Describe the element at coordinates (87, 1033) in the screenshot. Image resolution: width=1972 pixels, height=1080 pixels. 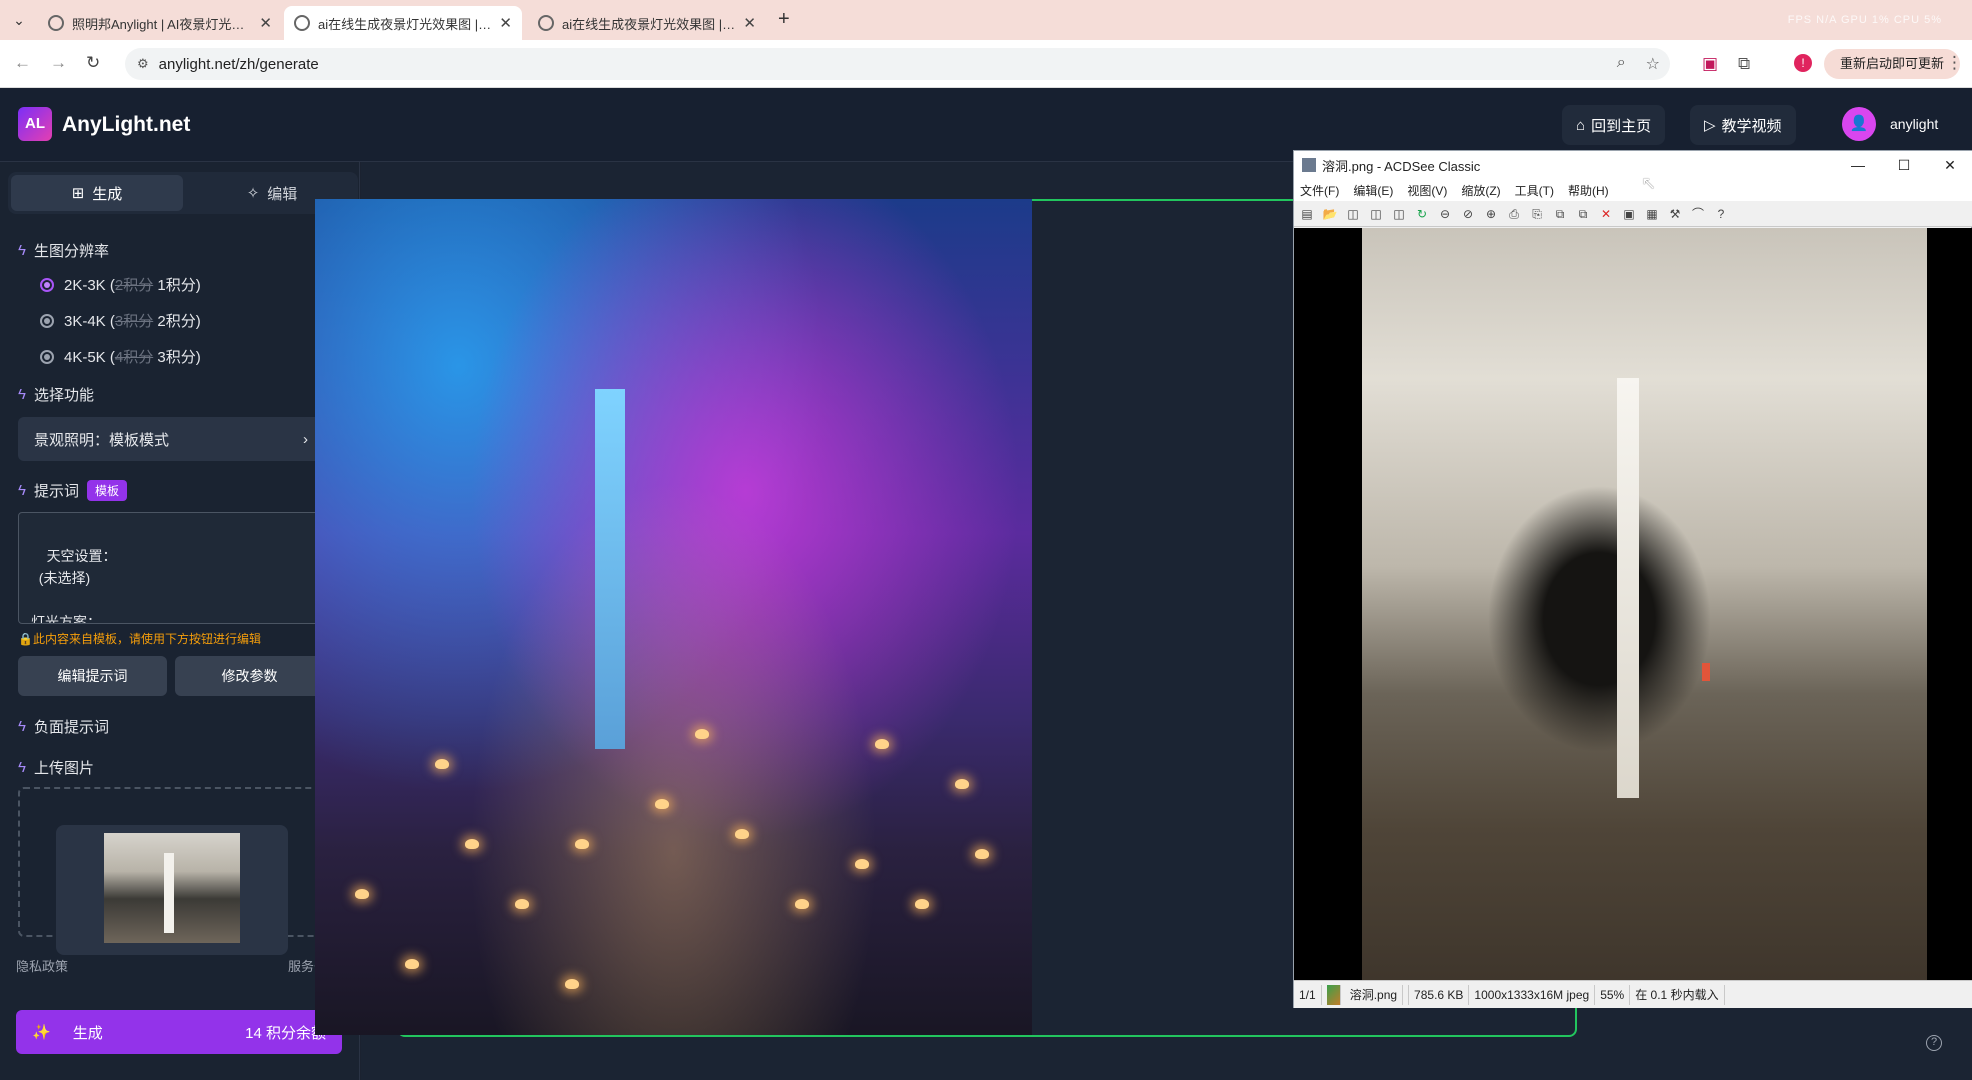
I see `generate-button-label: 生成` at that location.